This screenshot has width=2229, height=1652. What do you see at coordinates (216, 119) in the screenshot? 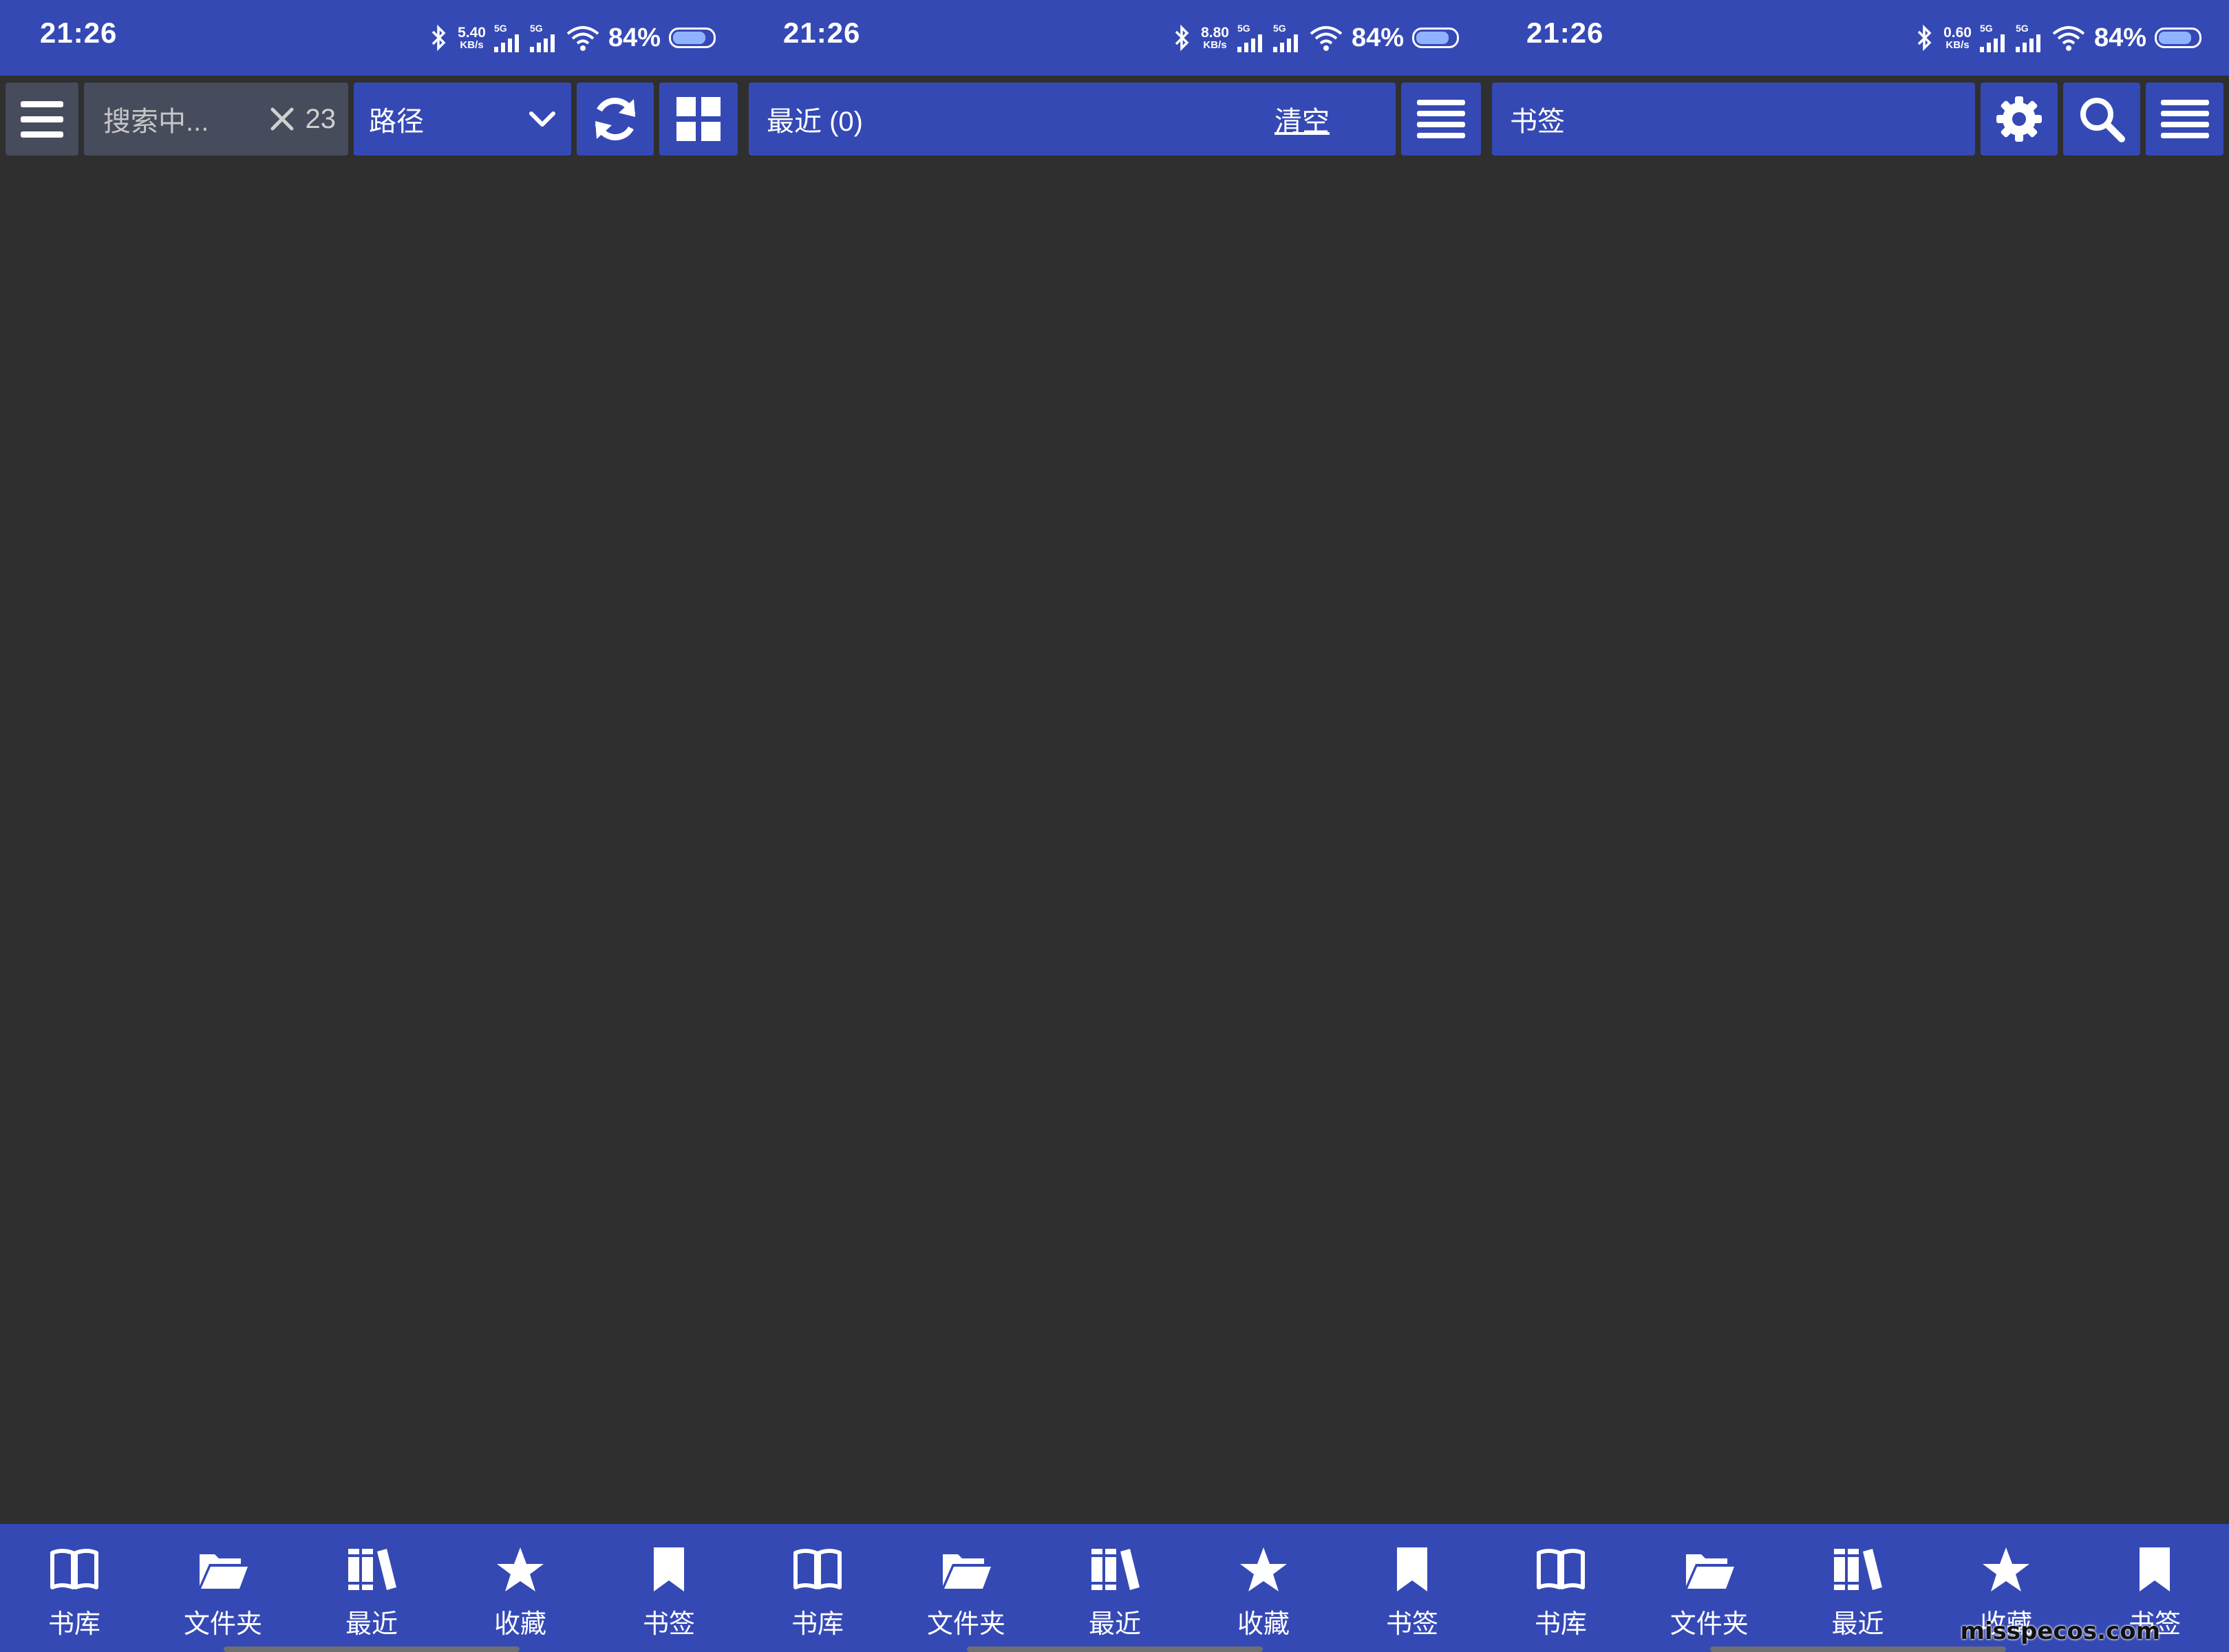
I see `search-input: 搜索中... 23` at bounding box center [216, 119].